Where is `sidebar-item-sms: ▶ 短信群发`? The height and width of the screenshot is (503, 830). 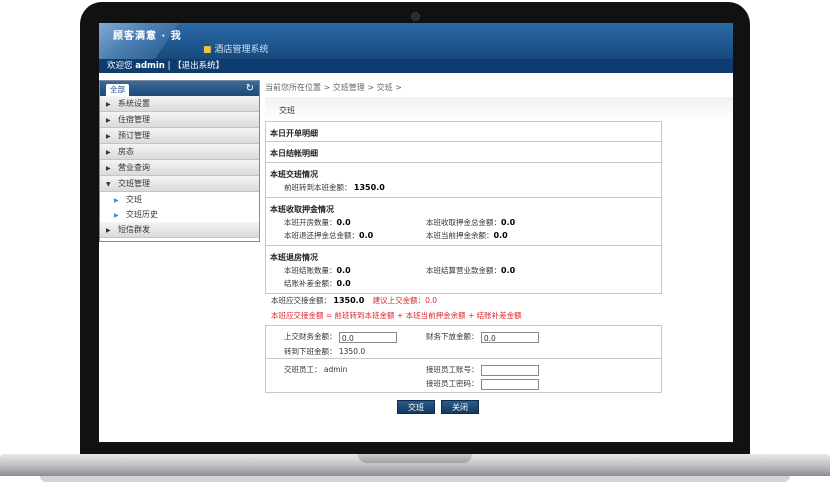 sidebar-item-sms: ▶ 短信群发 is located at coordinates (179, 230).